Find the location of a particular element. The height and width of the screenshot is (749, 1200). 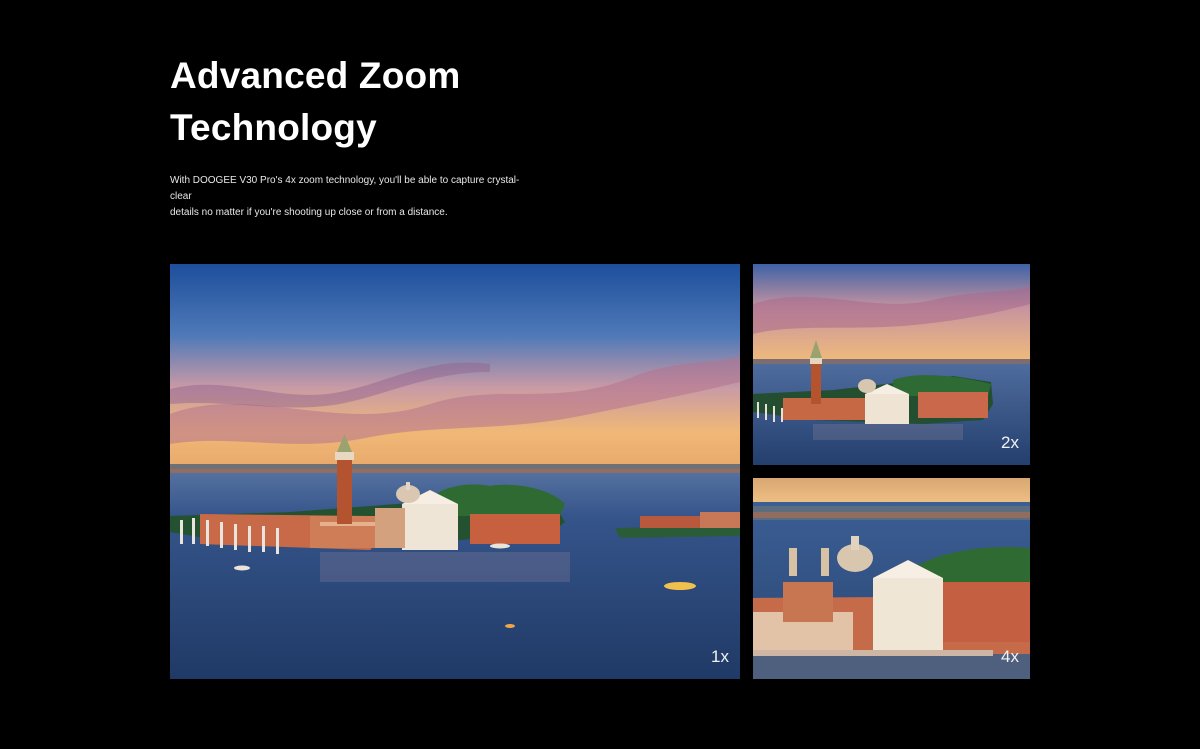

title-line-1: Advanced Zoom is located at coordinates (315, 75).